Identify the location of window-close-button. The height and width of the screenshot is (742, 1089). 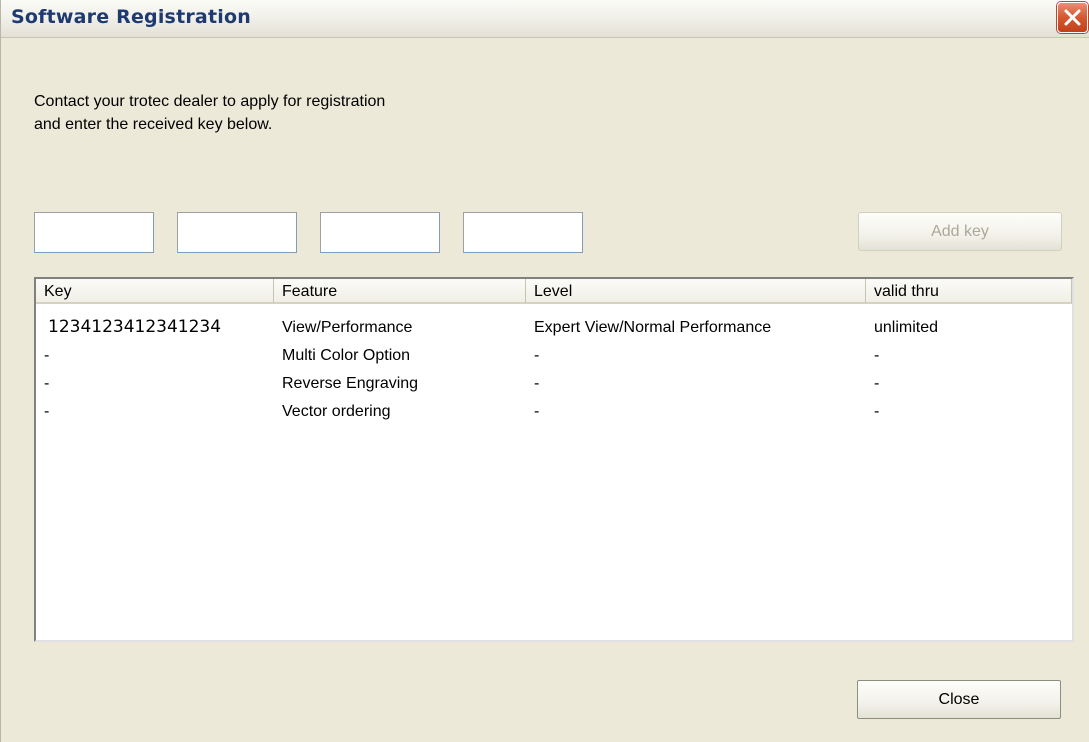
(1072, 17).